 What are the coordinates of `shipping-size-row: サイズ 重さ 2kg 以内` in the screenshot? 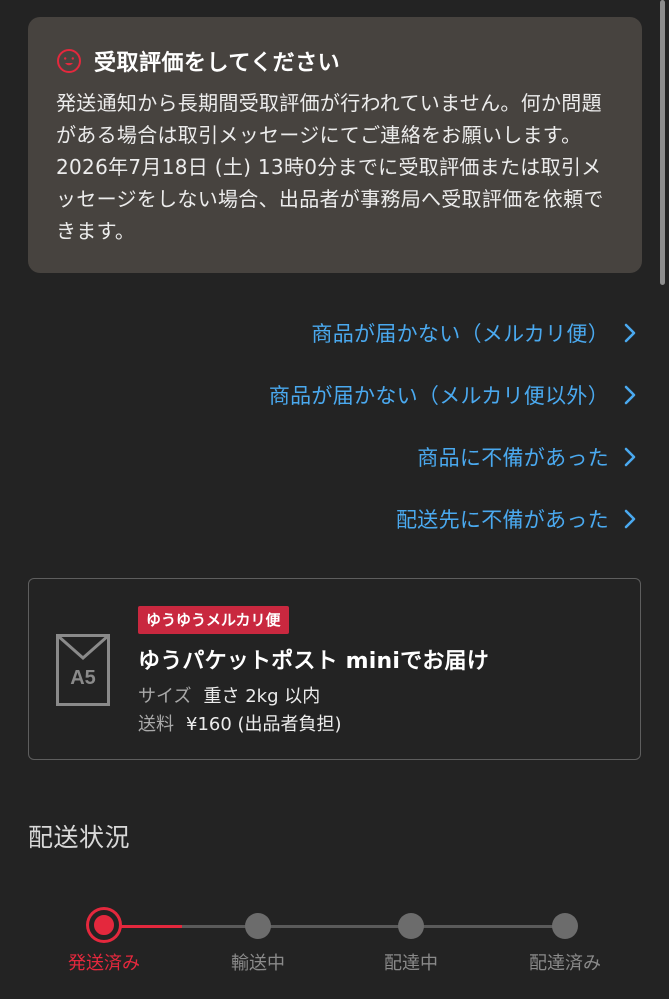 It's located at (229, 695).